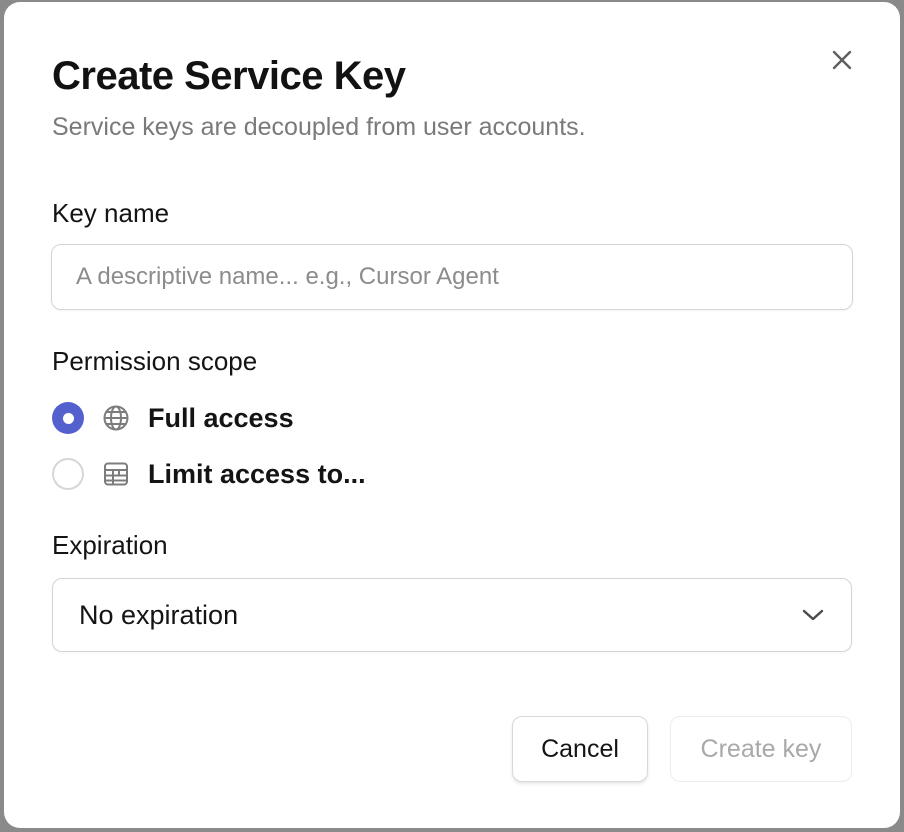  Describe the element at coordinates (452, 277) in the screenshot. I see `key-name-input` at that location.